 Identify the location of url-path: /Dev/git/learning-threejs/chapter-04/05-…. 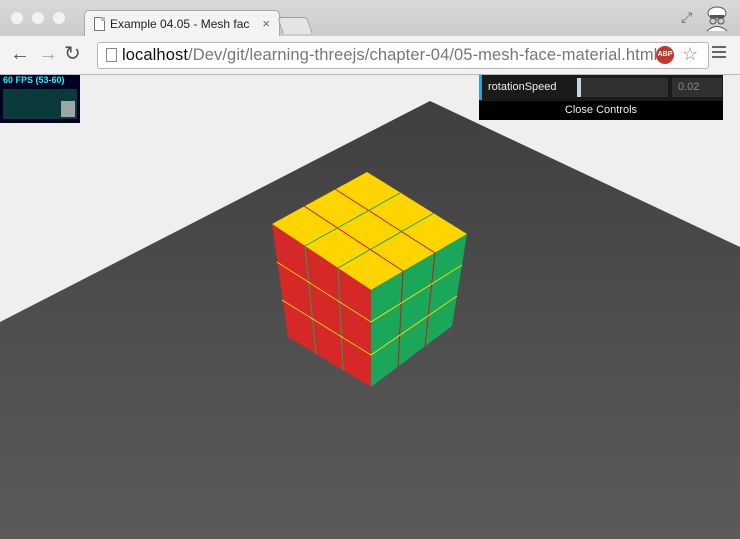
(423, 55).